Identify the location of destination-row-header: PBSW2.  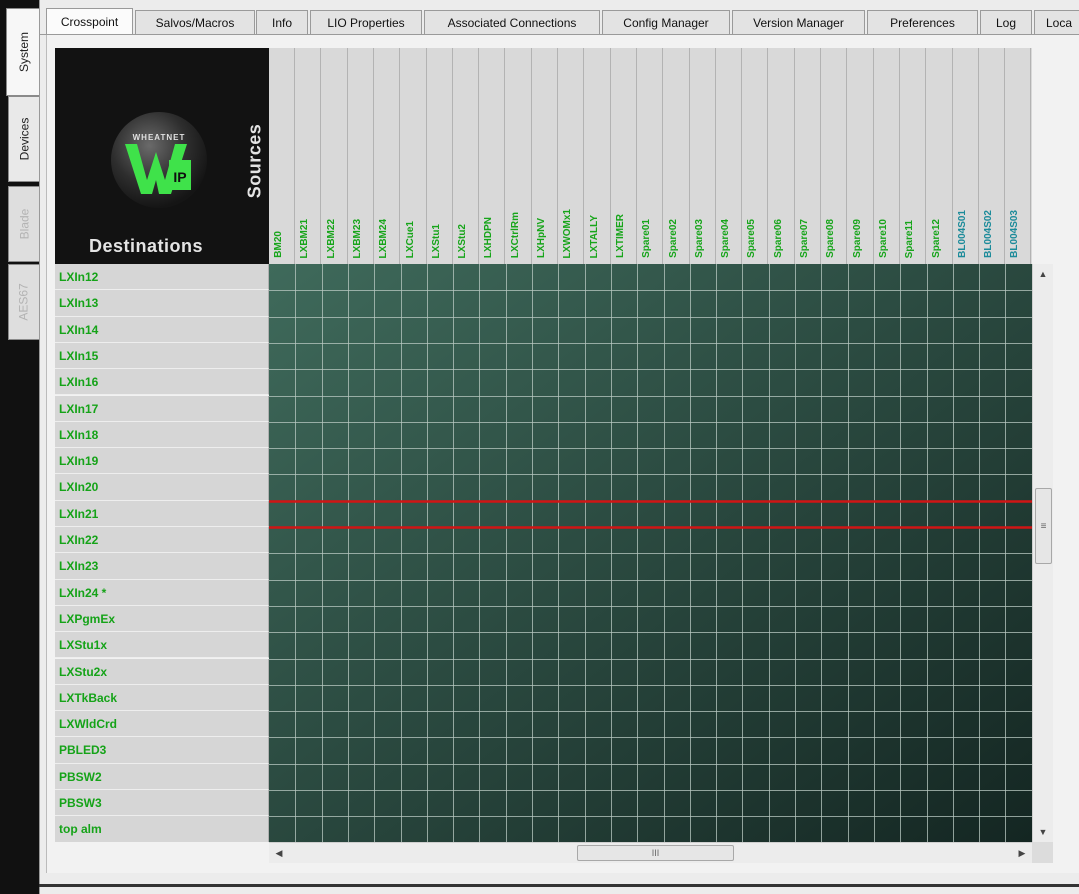
(162, 776).